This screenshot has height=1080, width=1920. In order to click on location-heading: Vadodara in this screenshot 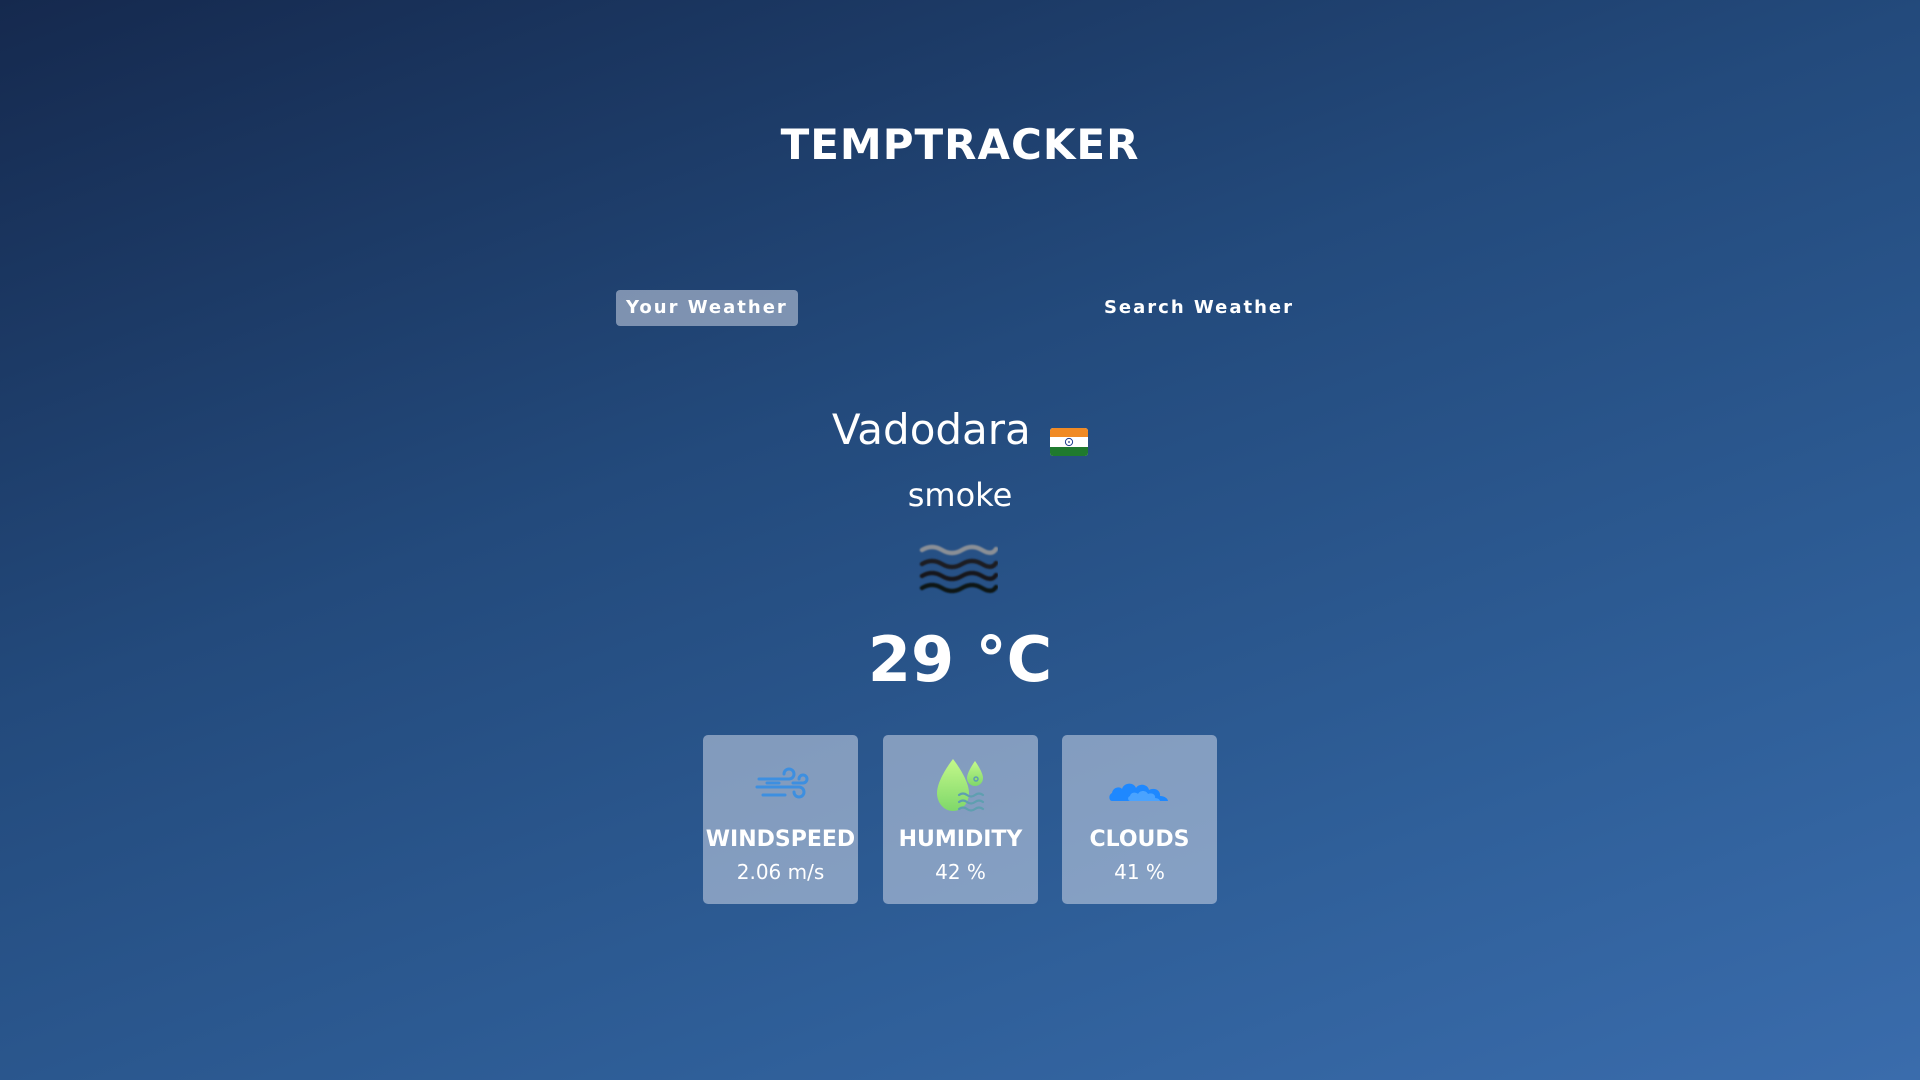, I will do `click(960, 430)`.